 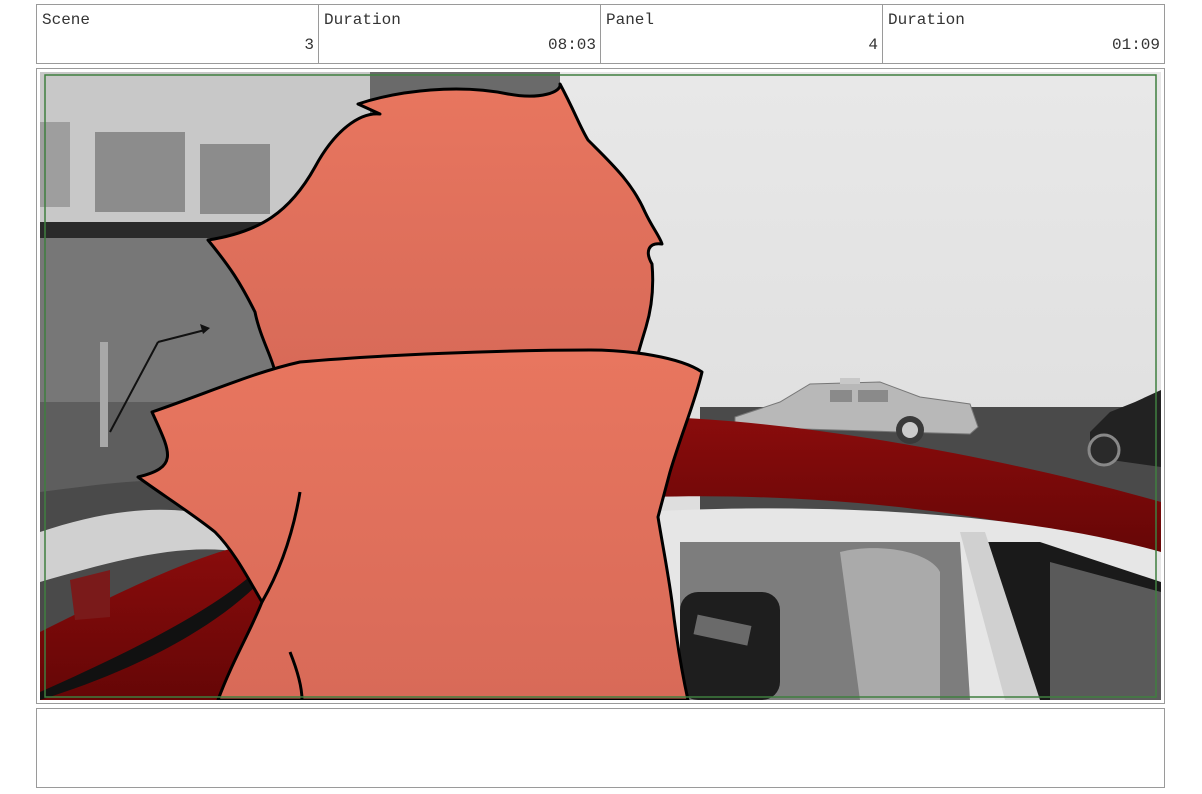 What do you see at coordinates (742, 34) in the screenshot?
I see `panel-cell: Panel 4` at bounding box center [742, 34].